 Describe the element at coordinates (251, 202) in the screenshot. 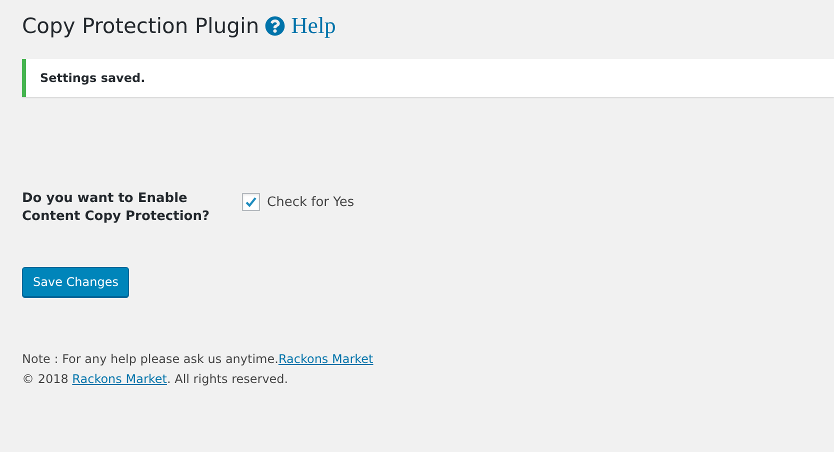

I see `checkbox` at that location.